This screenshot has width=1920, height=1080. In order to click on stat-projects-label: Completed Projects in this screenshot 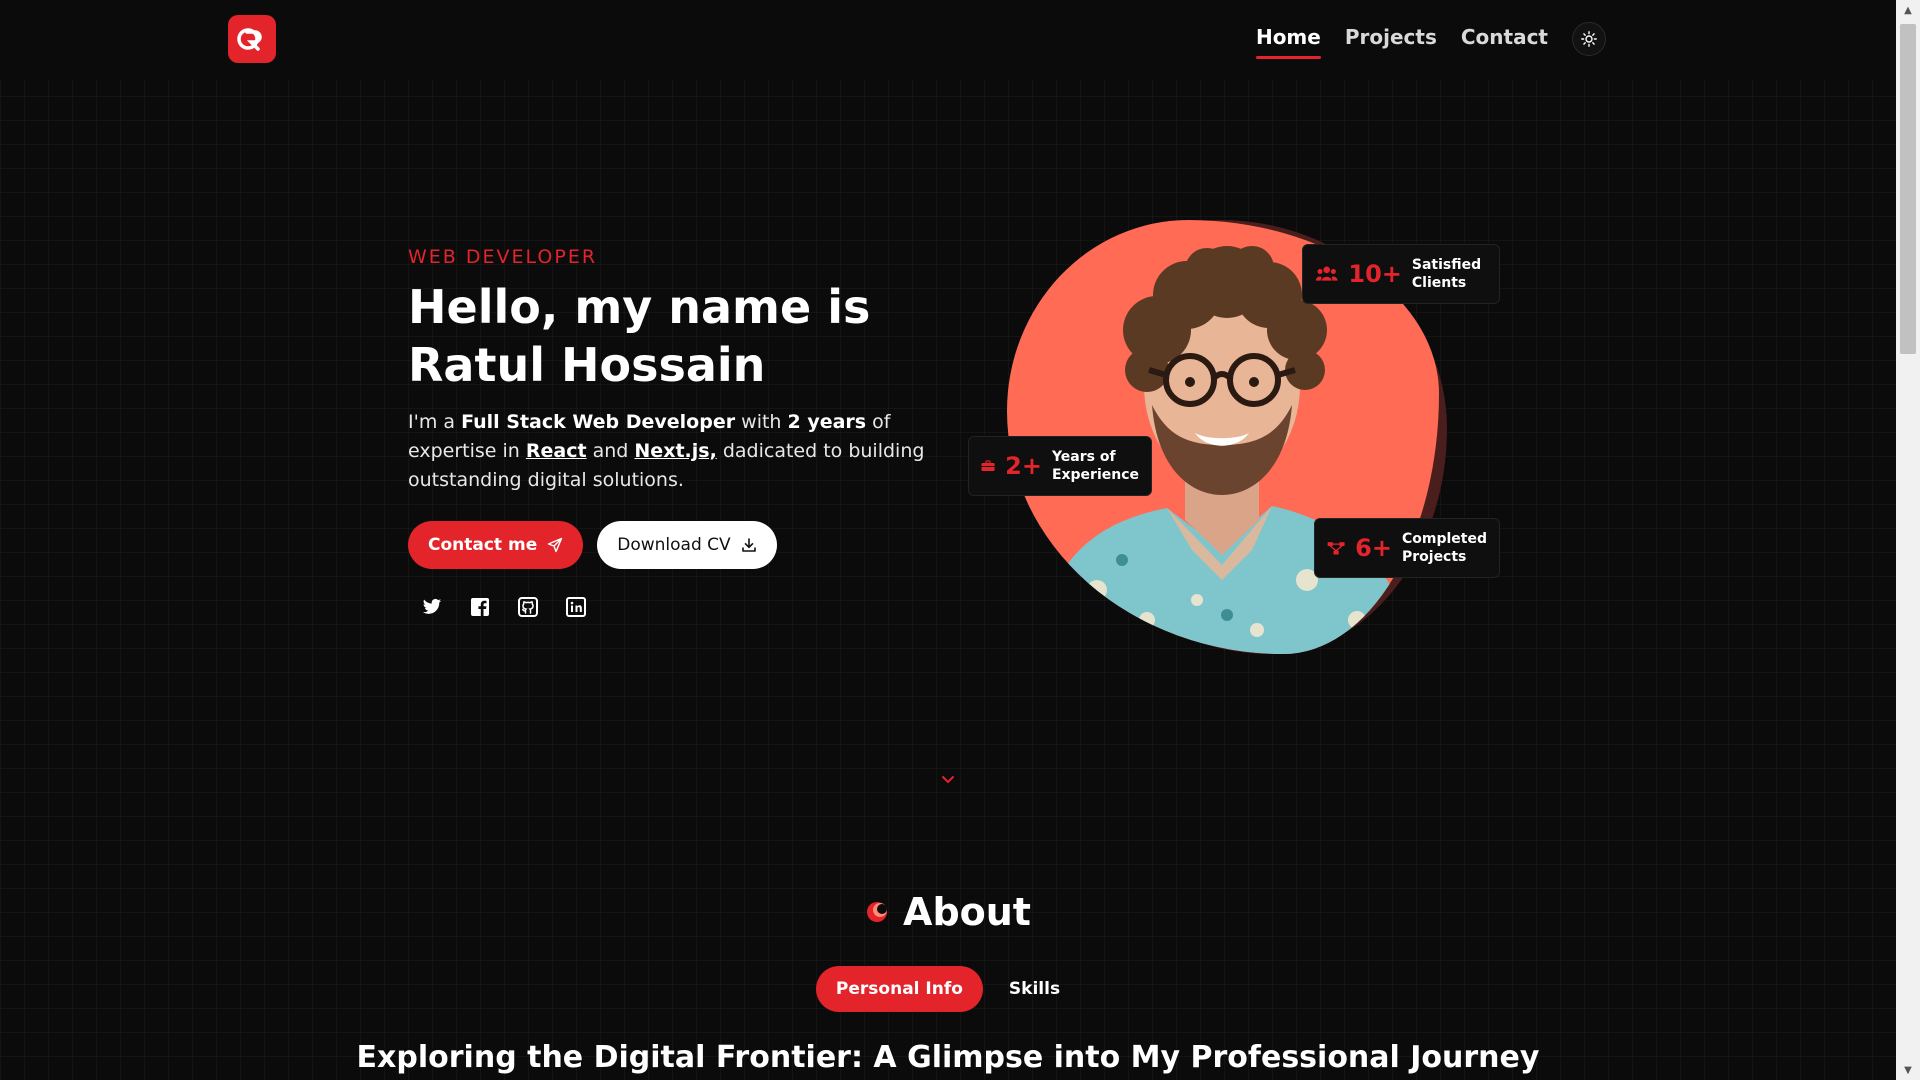, I will do `click(1444, 548)`.